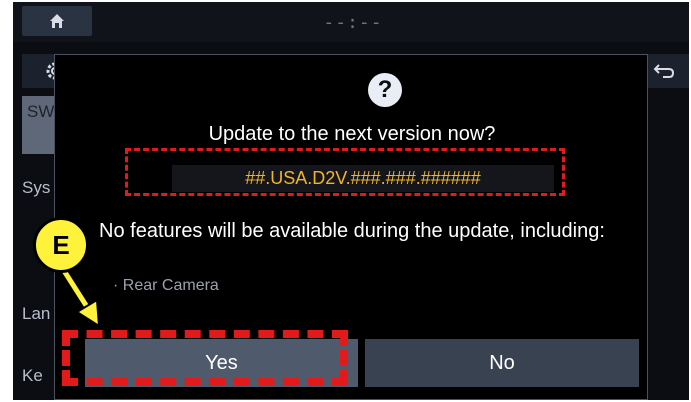  What do you see at coordinates (61, 245) in the screenshot?
I see `step-badge: E` at bounding box center [61, 245].